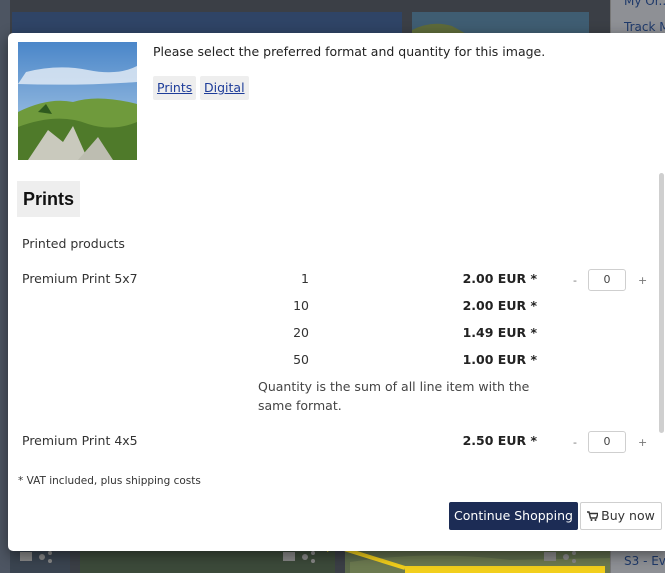 This screenshot has height=573, width=665. I want to click on product-price: 2.50 EUR *, so click(499, 440).